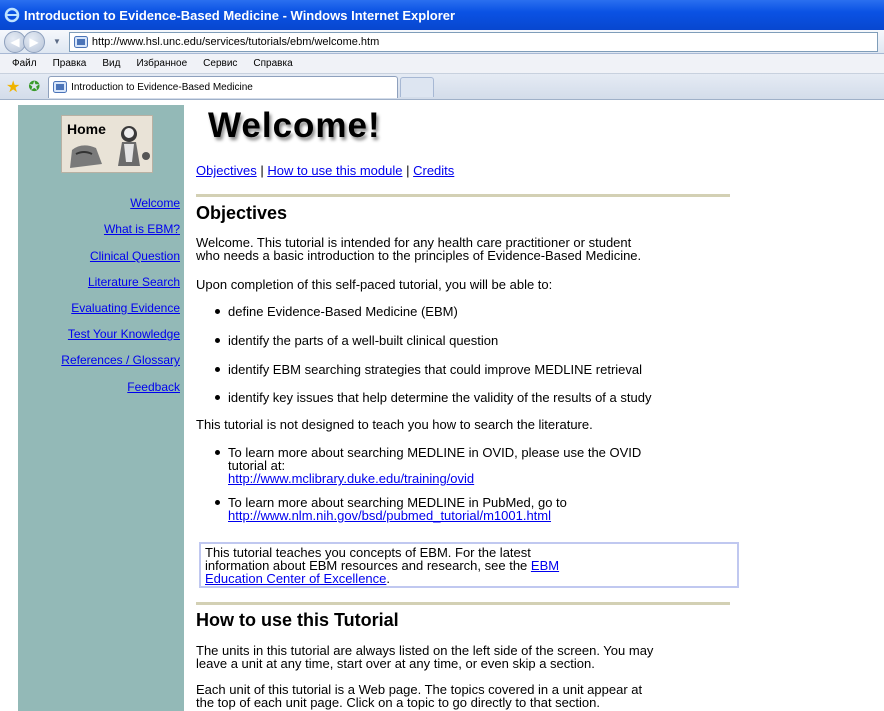  I want to click on sidebar-item-literature-search: Literature Search, so click(134, 282).